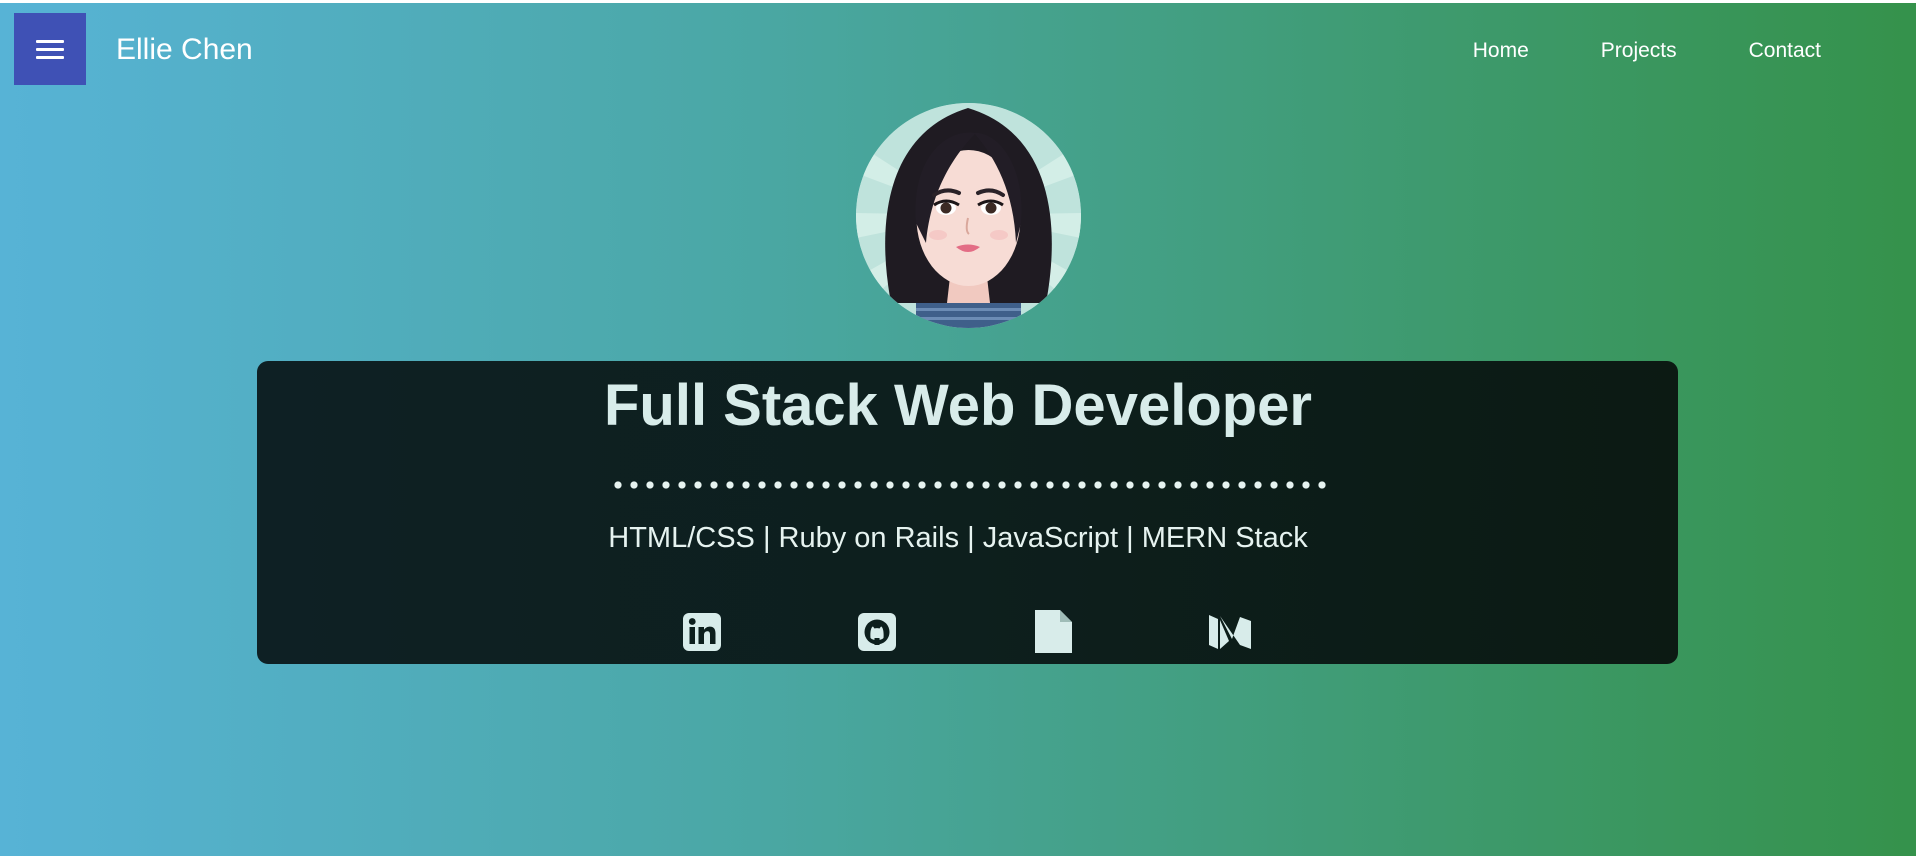 The image size is (1916, 856). I want to click on resume-link, so click(1052, 632).